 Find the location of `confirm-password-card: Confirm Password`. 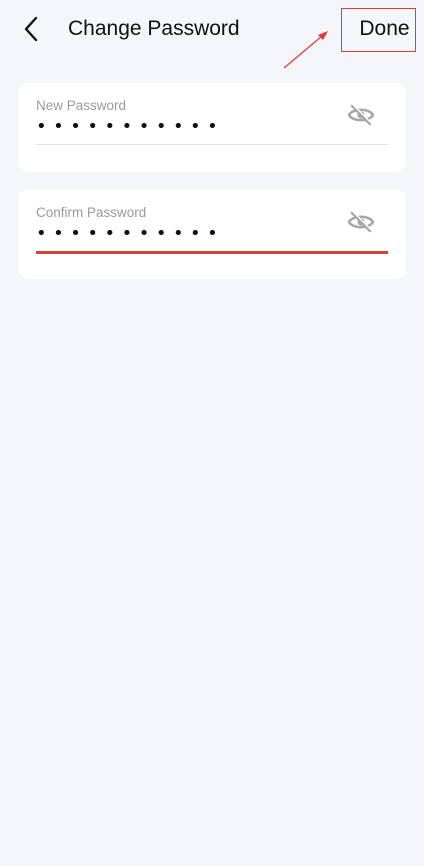

confirm-password-card: Confirm Password is located at coordinates (212, 234).